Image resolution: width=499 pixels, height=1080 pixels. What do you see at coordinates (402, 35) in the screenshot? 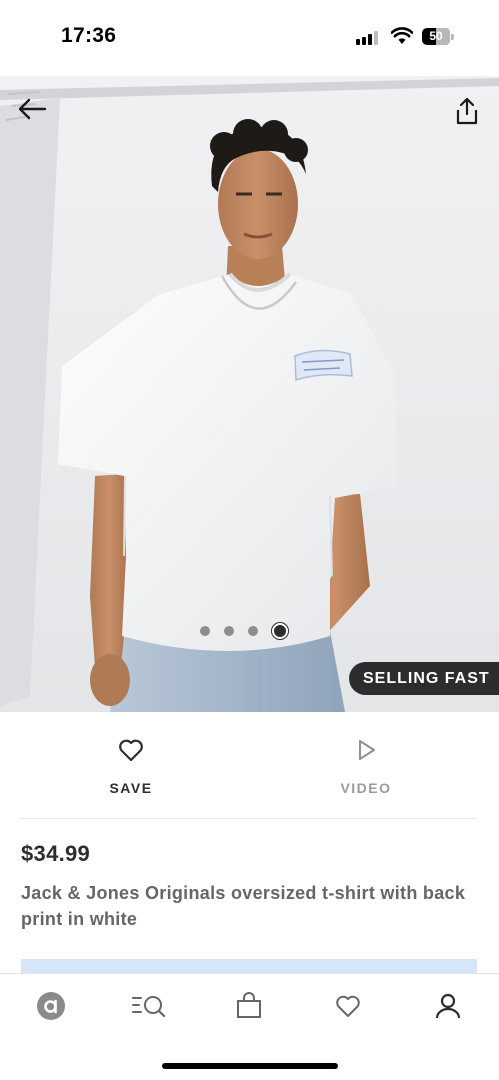
I see `wifi-icon` at bounding box center [402, 35].